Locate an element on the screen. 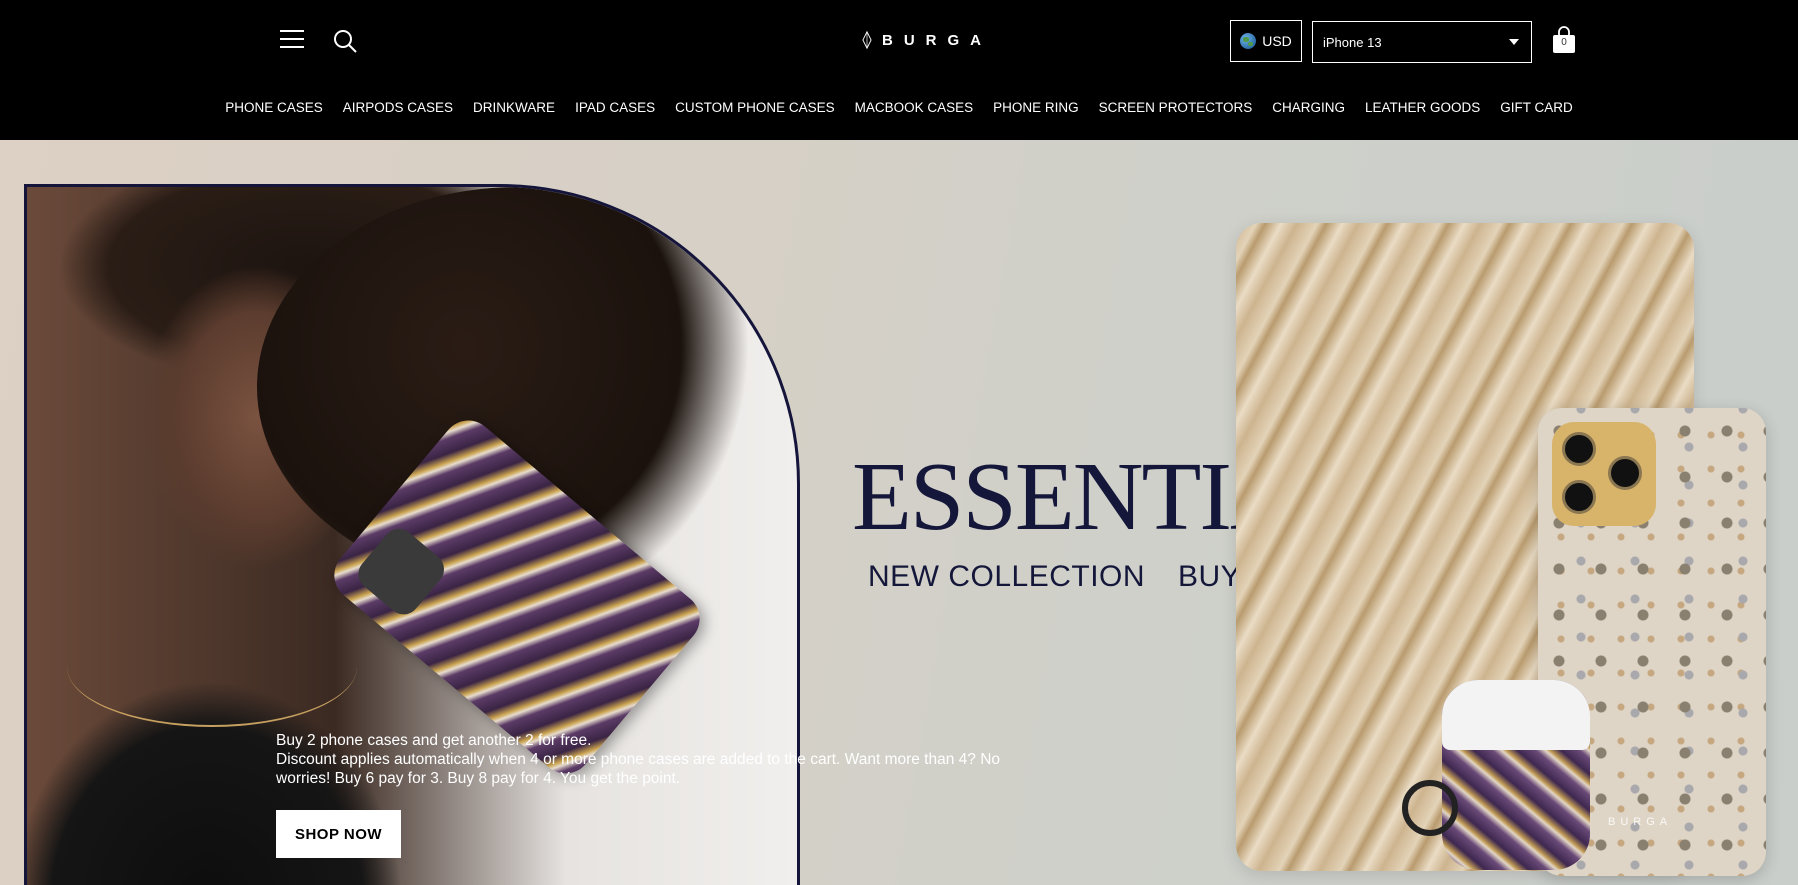  logo-text: BURGA is located at coordinates (937, 40).